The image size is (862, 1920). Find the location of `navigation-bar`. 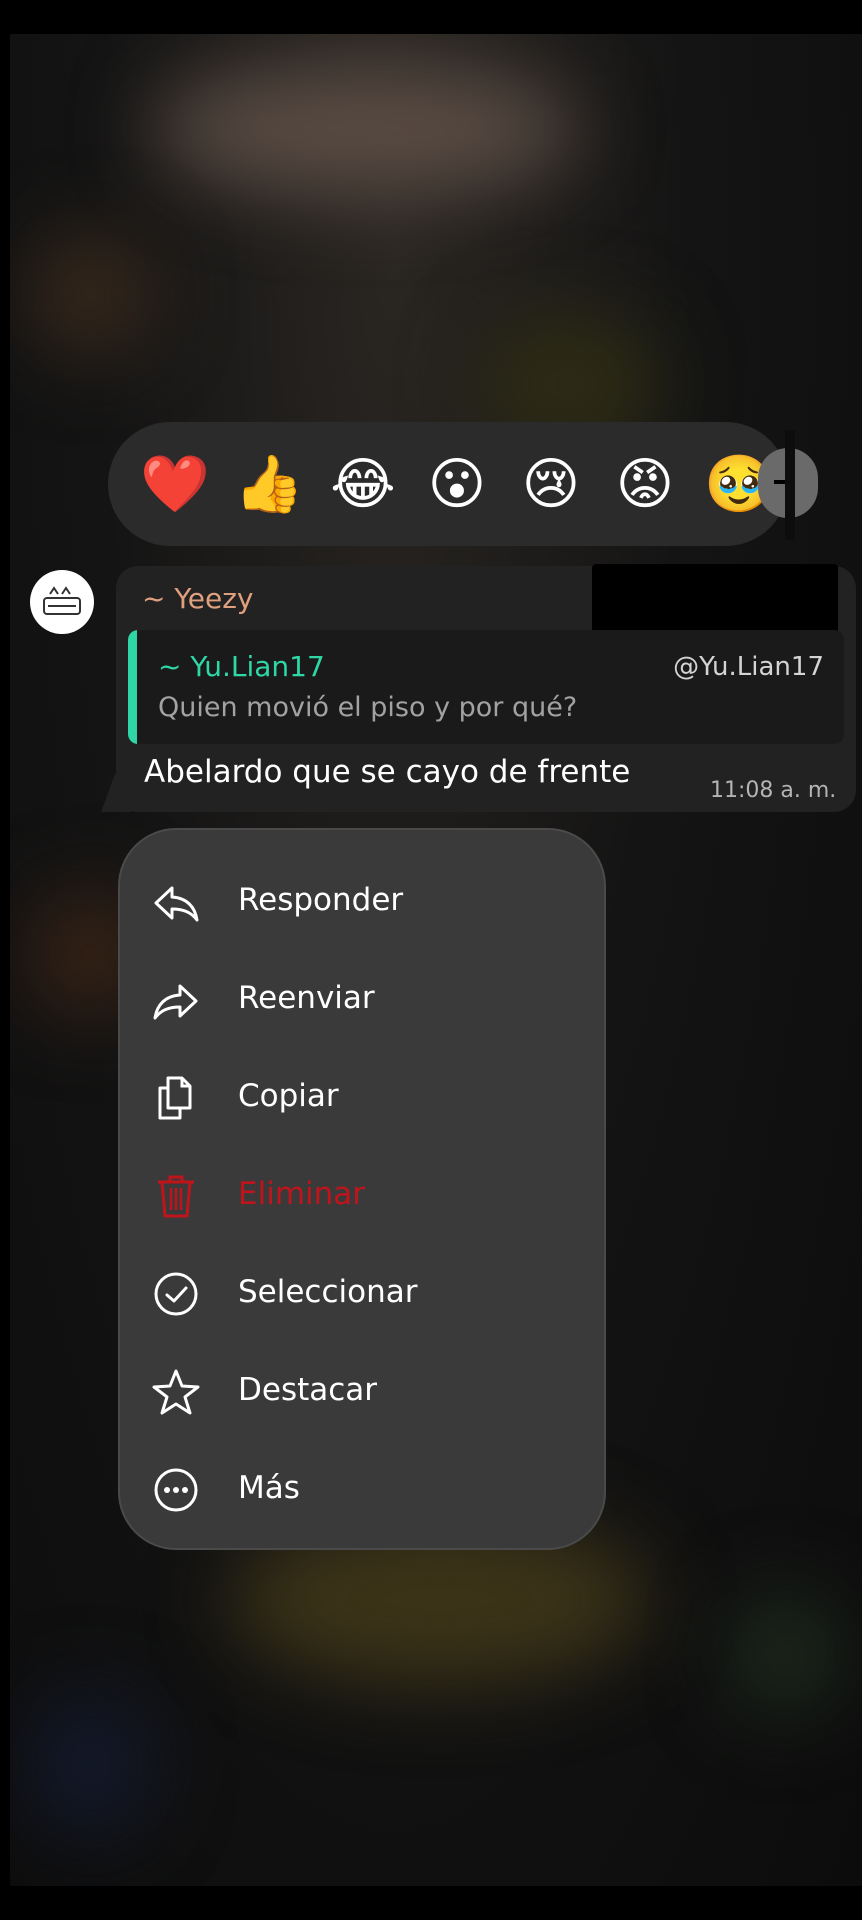

navigation-bar is located at coordinates (431, 1903).